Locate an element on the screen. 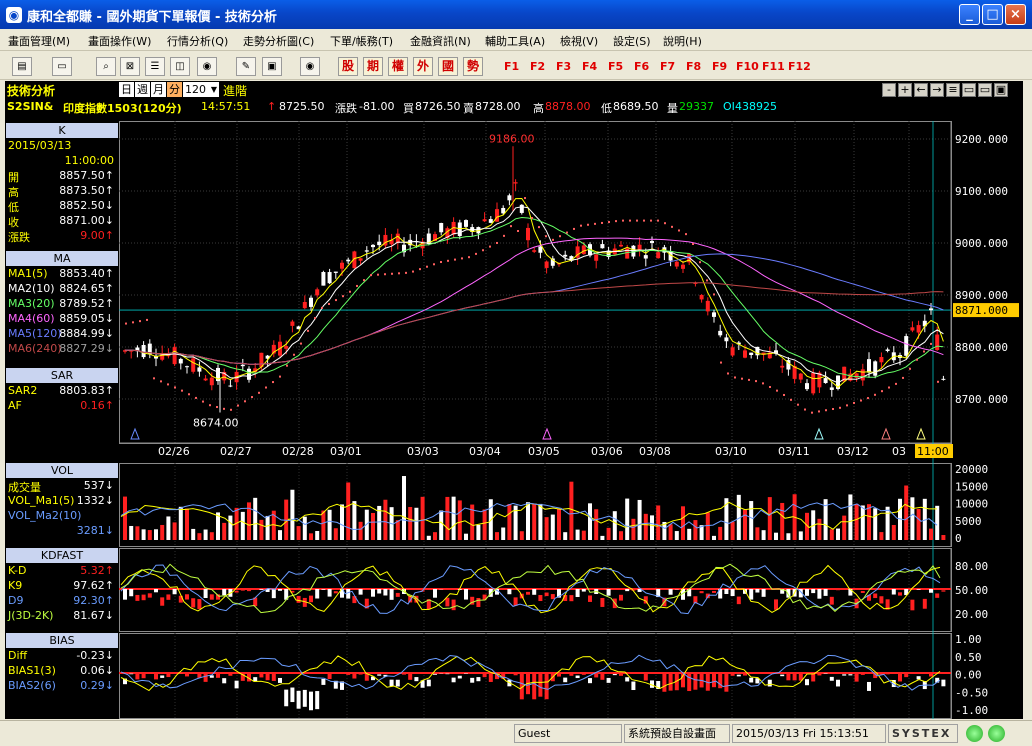  window-button: ▭ is located at coordinates (985, 90).